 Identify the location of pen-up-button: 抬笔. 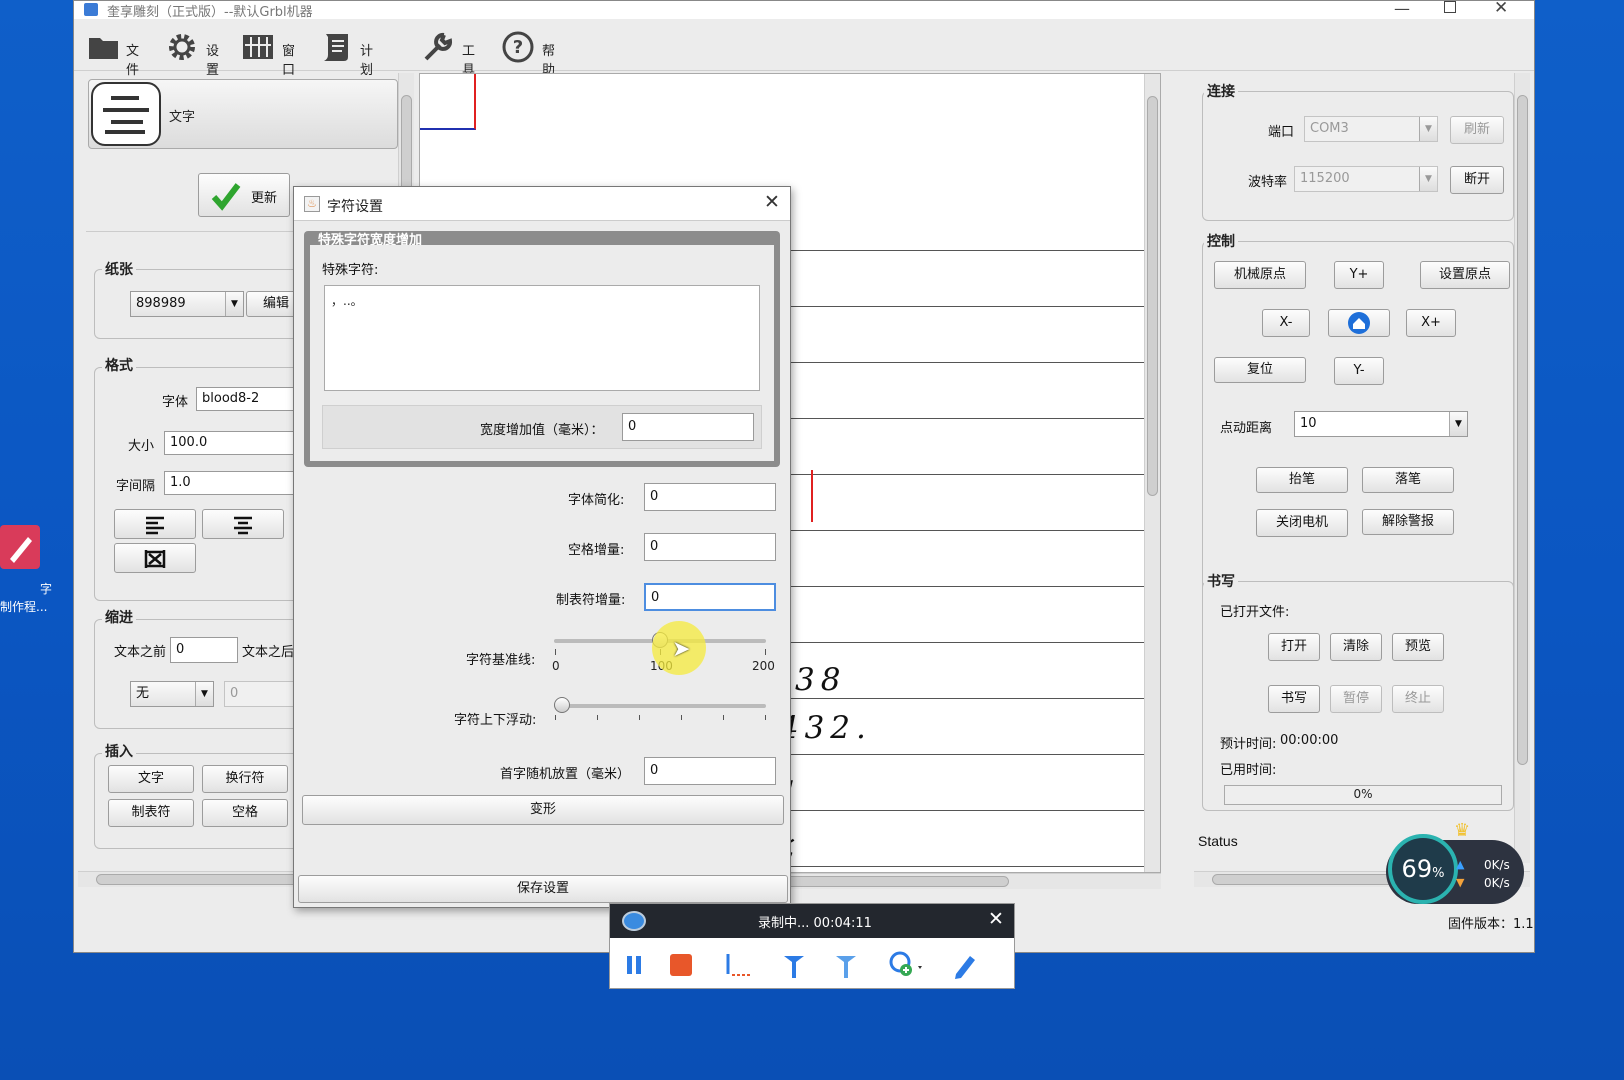
(1302, 480).